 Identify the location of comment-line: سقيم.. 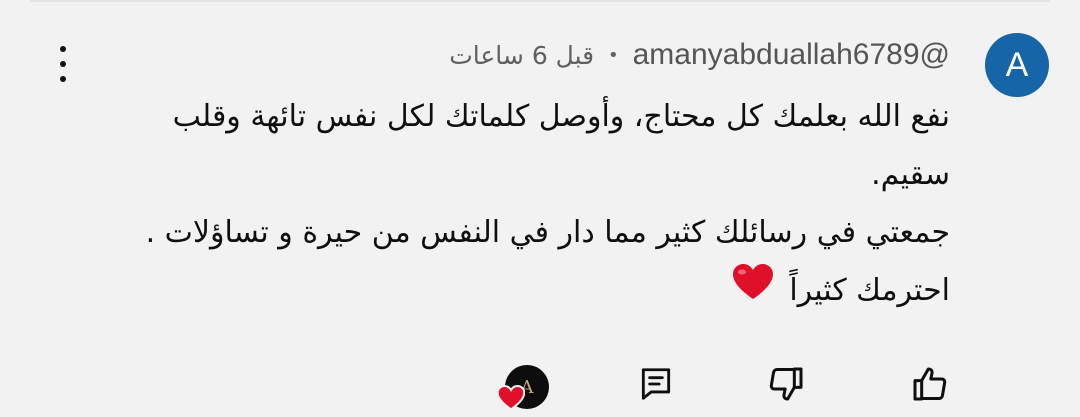
(910, 174).